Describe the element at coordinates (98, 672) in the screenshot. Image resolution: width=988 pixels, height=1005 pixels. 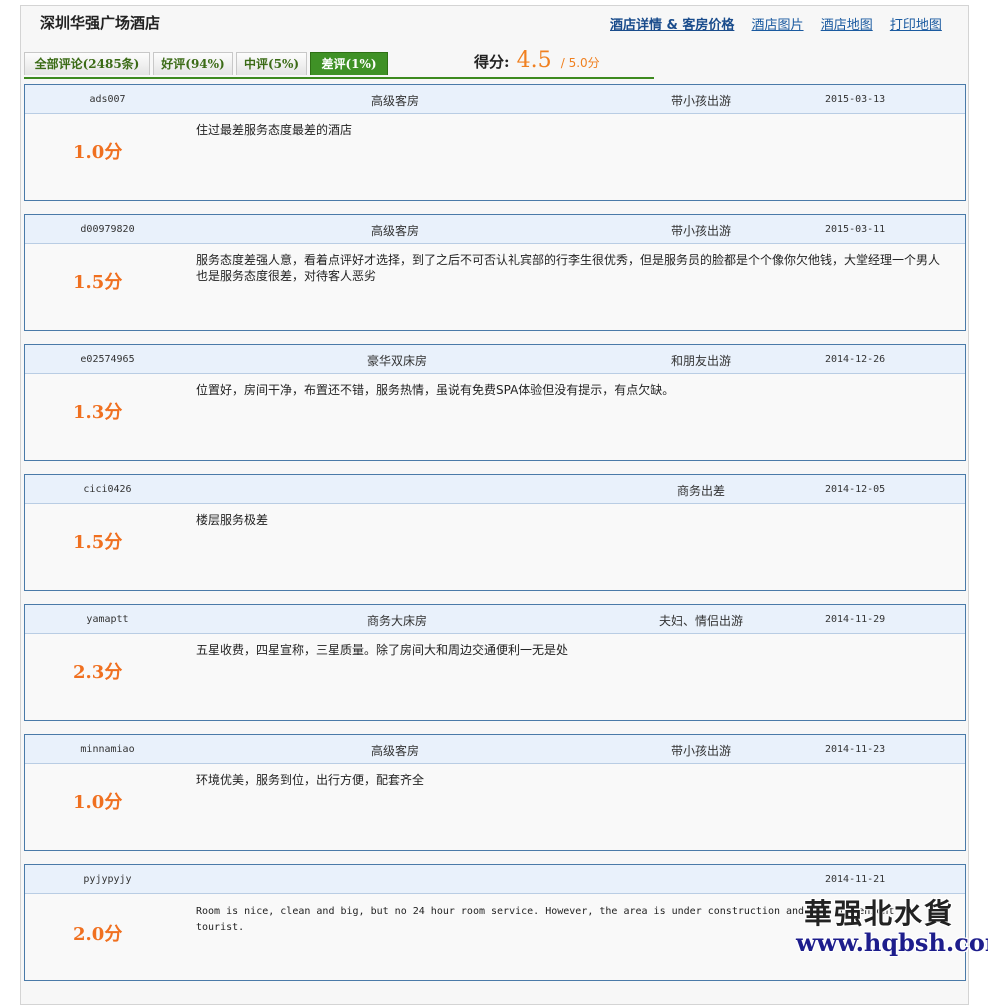
I see `review-score: 2.3分` at that location.